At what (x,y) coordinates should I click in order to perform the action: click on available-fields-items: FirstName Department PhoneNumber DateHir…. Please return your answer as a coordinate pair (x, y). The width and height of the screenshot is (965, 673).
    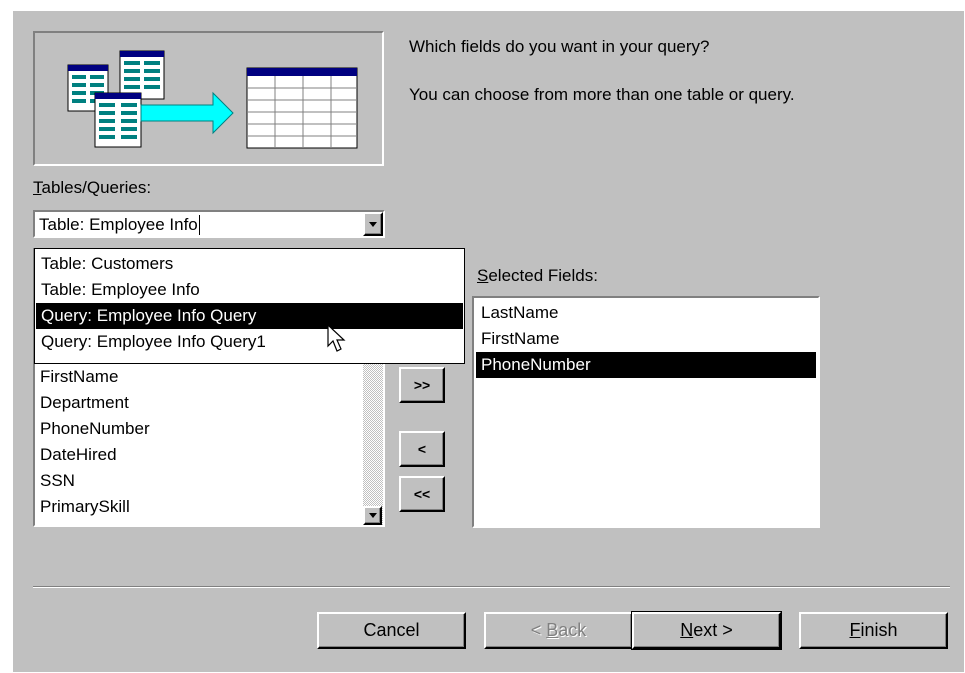
    Looking at the image, I should click on (198, 442).